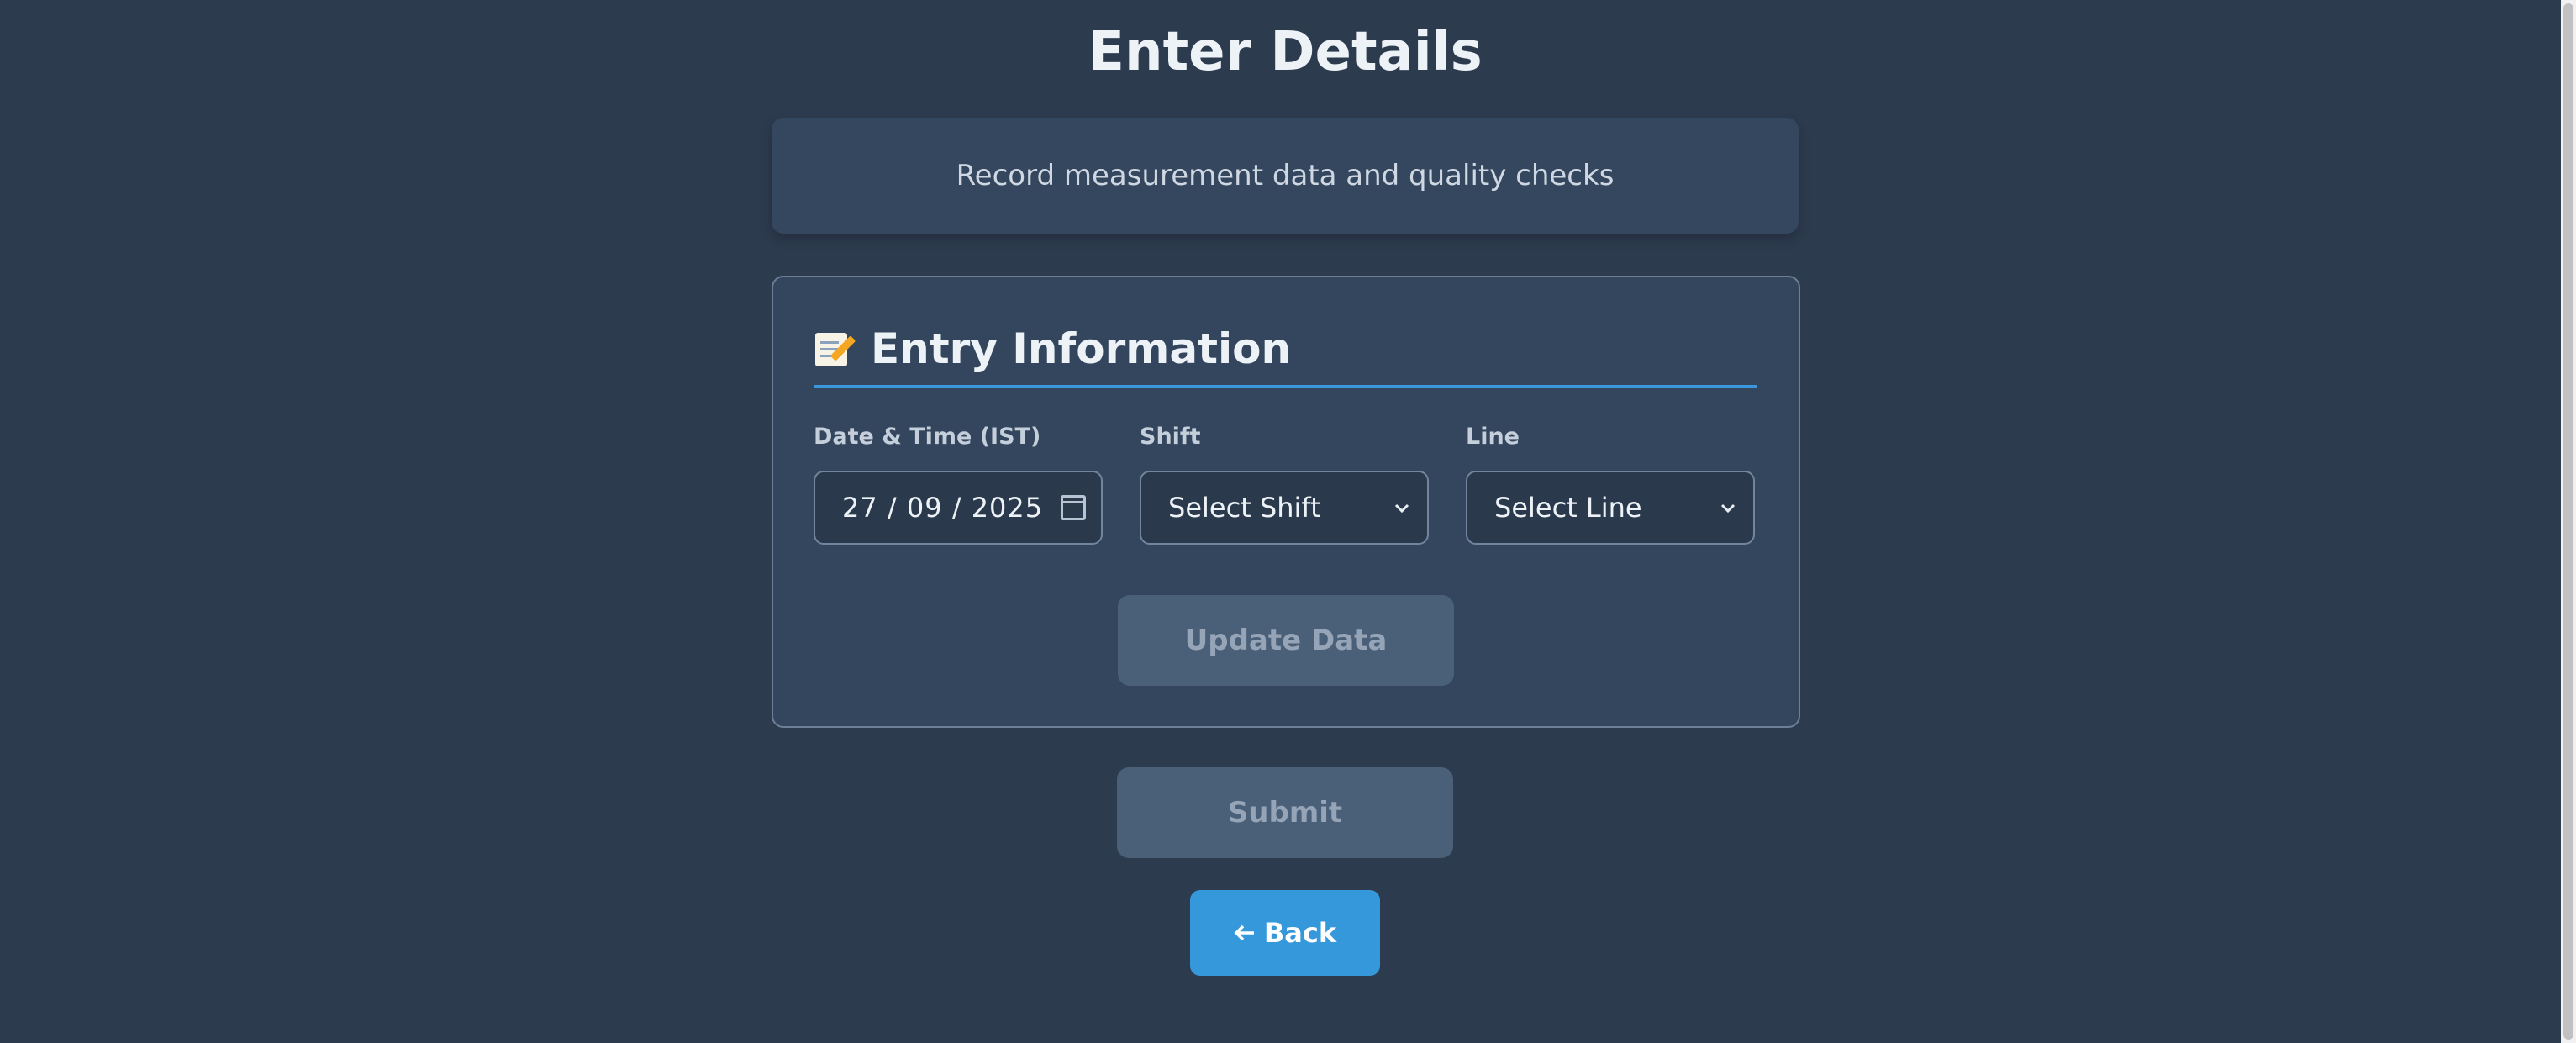 The width and height of the screenshot is (2576, 1043). I want to click on line-field-group: Line Select Line, so click(1612, 482).